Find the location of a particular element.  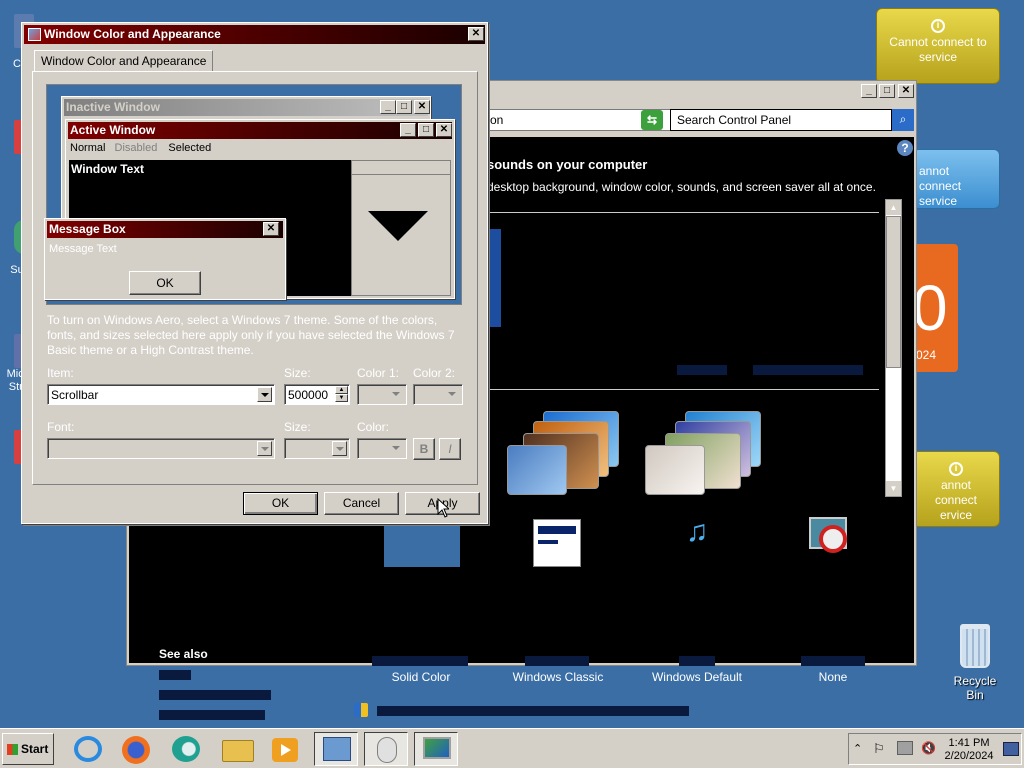

scroll-thumb is located at coordinates (893, 292).